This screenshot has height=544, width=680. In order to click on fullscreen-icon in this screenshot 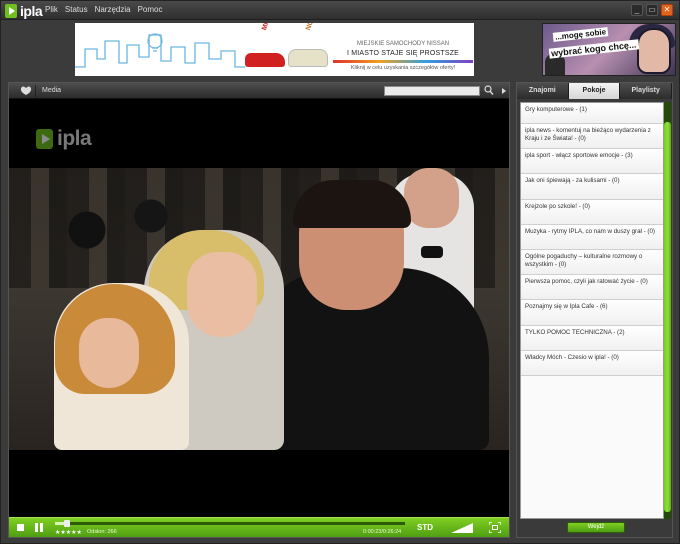, I will do `click(495, 527)`.